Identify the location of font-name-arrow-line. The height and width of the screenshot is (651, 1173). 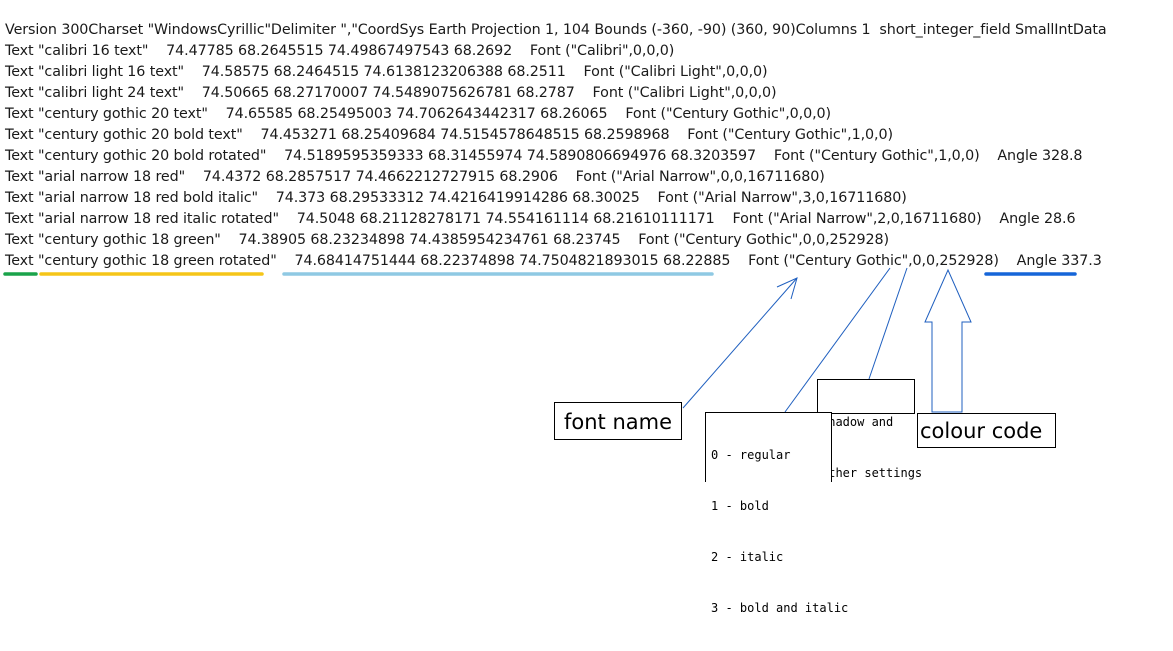
(740, 343).